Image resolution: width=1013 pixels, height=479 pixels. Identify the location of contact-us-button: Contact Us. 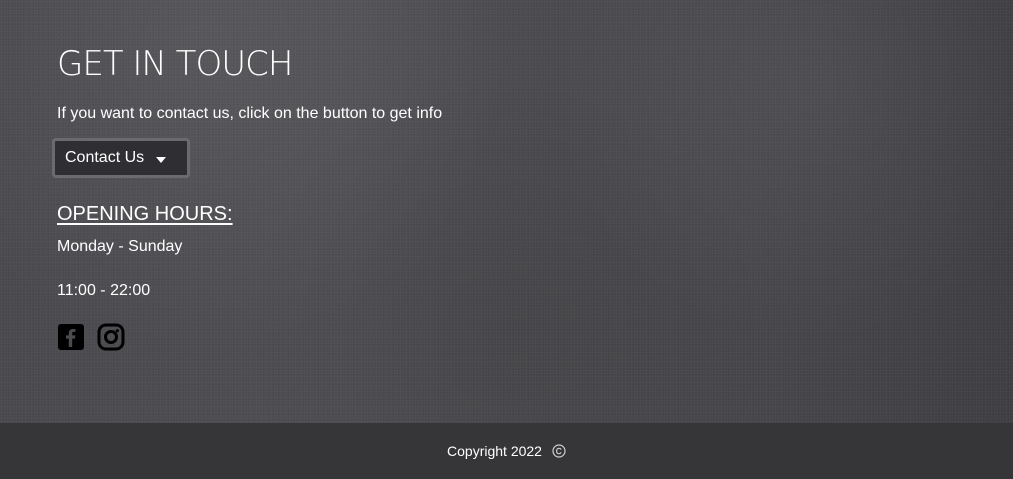
(121, 158).